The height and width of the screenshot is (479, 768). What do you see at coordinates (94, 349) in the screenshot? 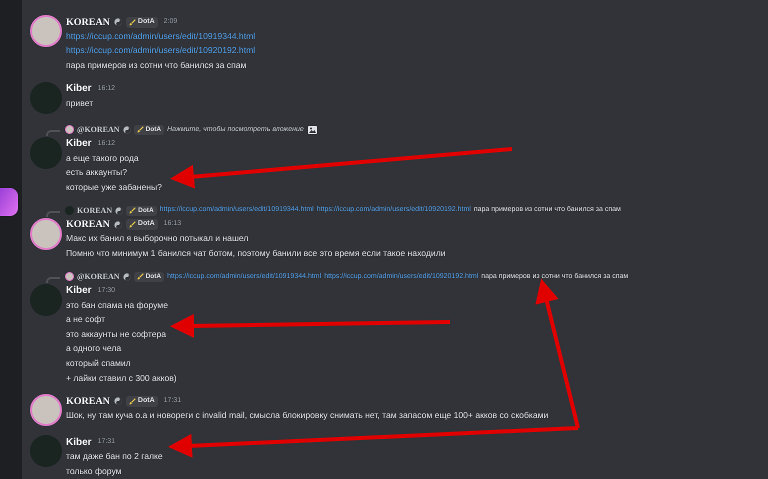
I see `message-text: а одного чела` at bounding box center [94, 349].